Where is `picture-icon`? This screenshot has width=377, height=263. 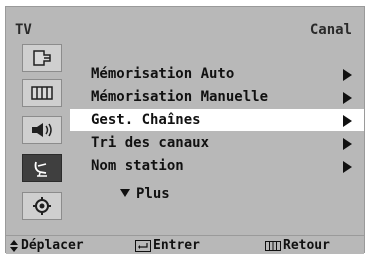
picture-icon is located at coordinates (42, 93).